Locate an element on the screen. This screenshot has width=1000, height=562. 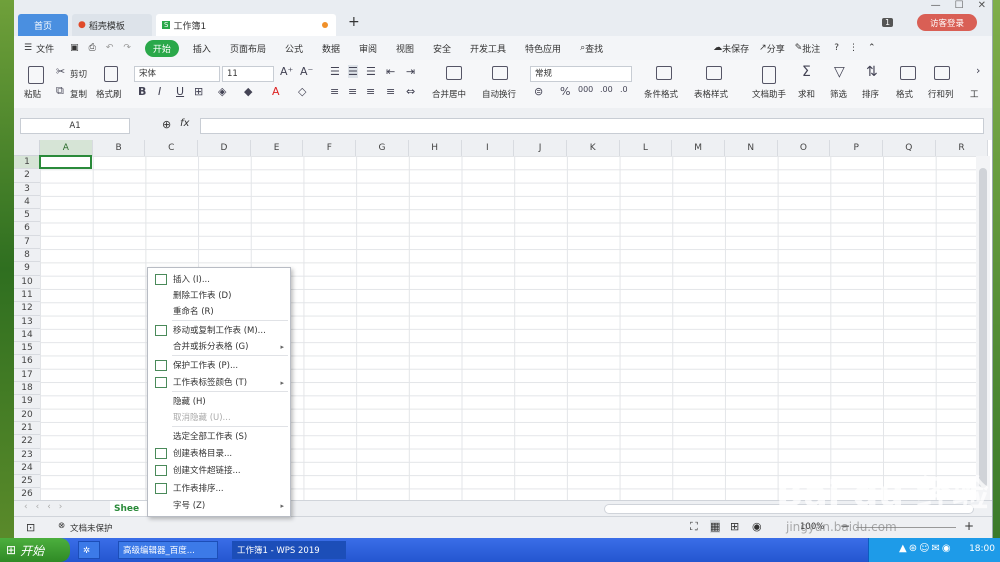
row-header-5: 5 is located at coordinates (27, 216).